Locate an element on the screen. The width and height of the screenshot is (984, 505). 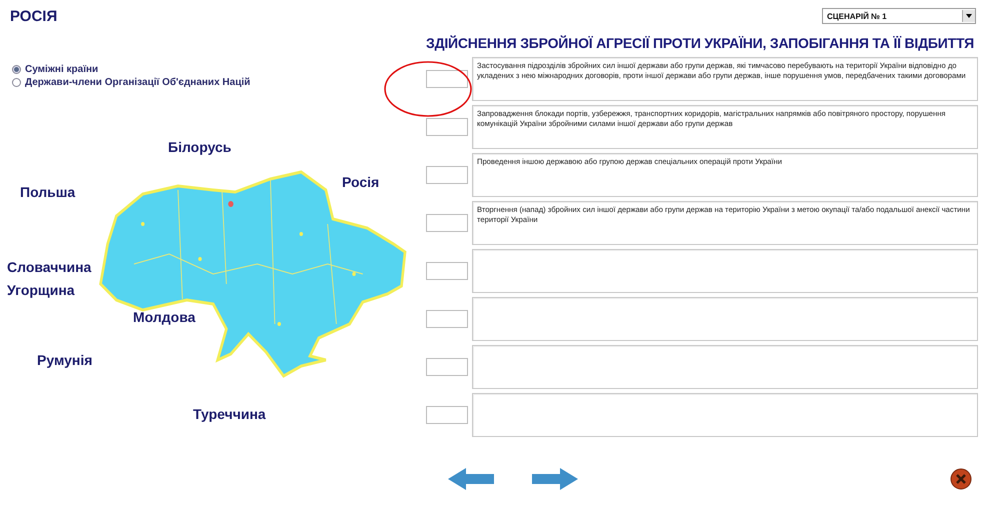
forward-button is located at coordinates (555, 479).